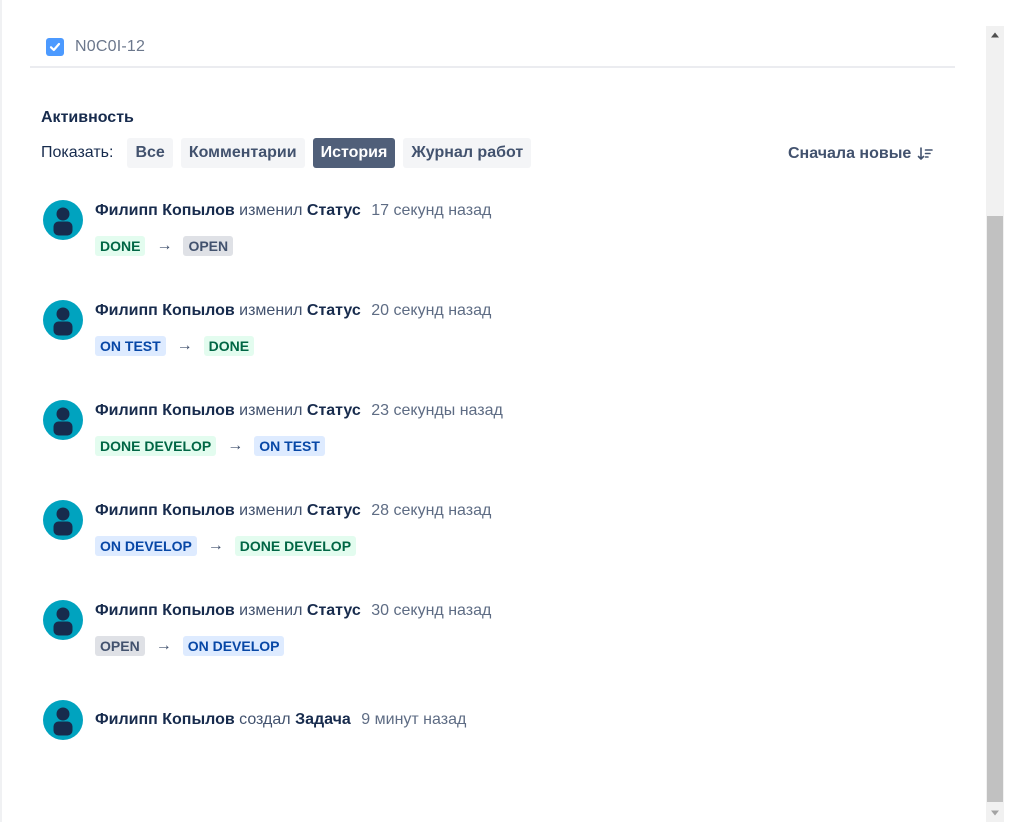 The height and width of the screenshot is (822, 1023). I want to click on sort-descending-icon, so click(925, 154).